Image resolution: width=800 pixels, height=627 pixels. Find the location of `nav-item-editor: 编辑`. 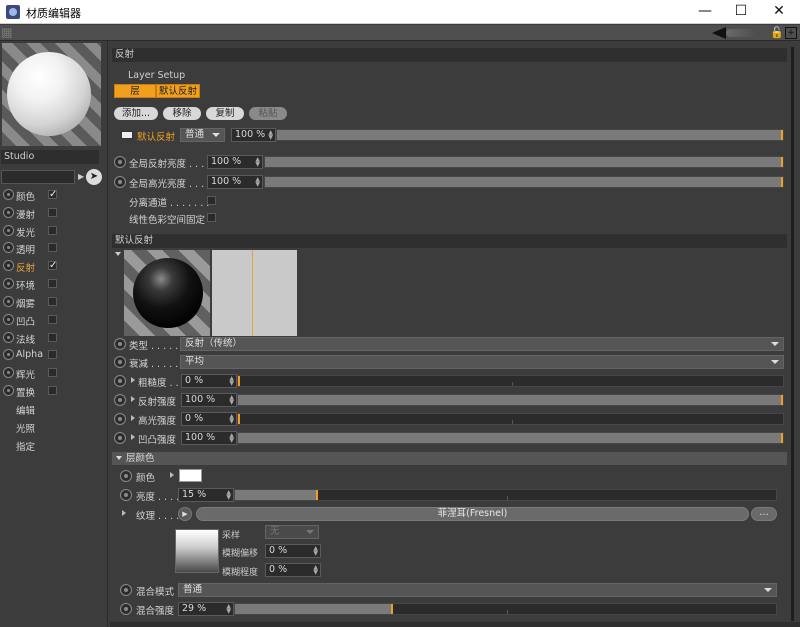

nav-item-editor: 编辑 is located at coordinates (25, 410).